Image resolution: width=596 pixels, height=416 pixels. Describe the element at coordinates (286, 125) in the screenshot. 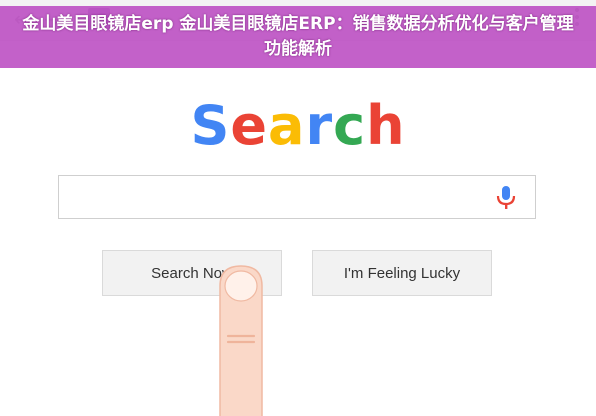

I see `logo-letter: a` at that location.